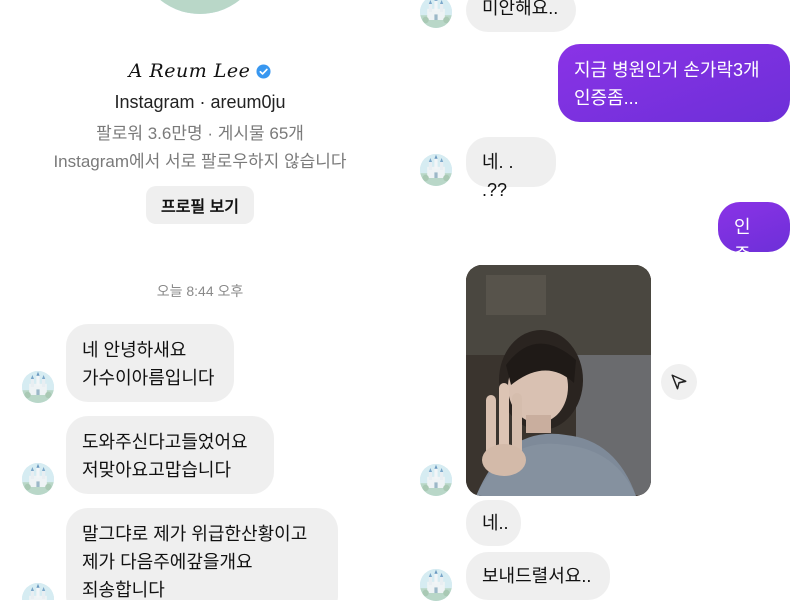 This screenshot has width=800, height=601. I want to click on received-message: 말그댜로 제가 위급한산황이고 제가 다음주에갚을개요 죄송합니다, so click(202, 554).